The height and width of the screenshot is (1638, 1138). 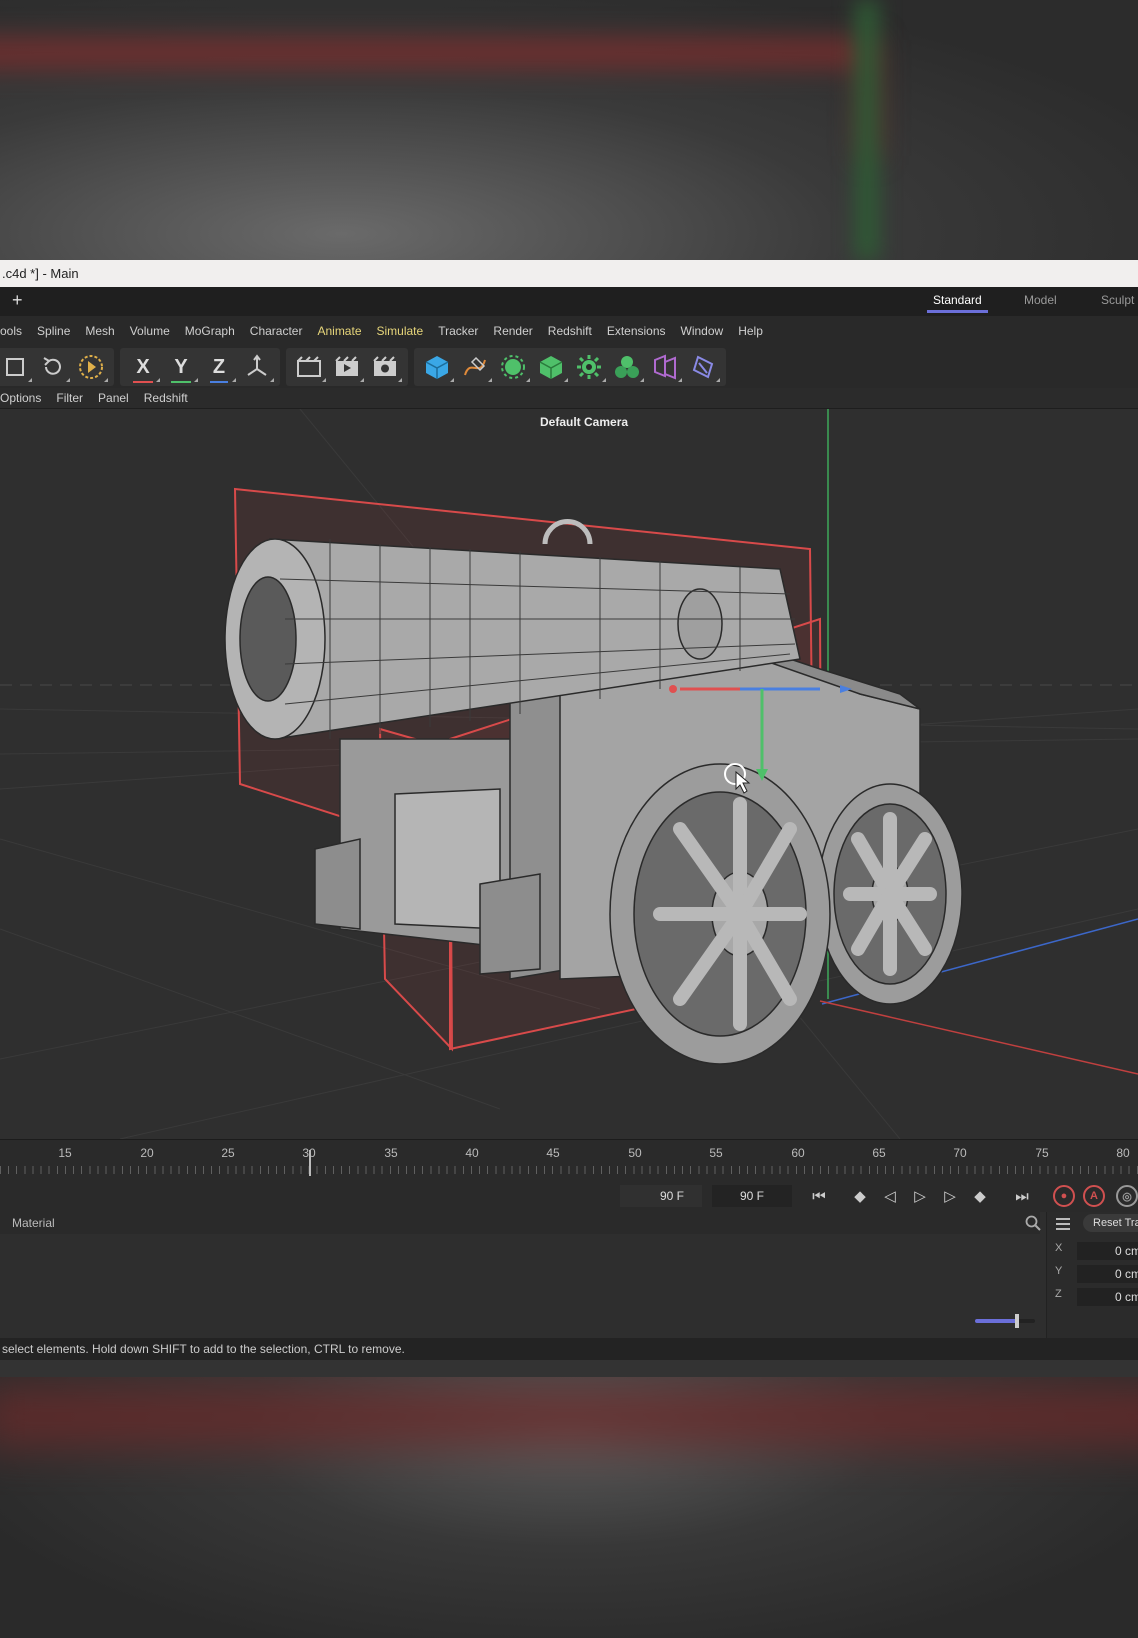 I want to click on play-icon: ▷, so click(x=920, y=1196).